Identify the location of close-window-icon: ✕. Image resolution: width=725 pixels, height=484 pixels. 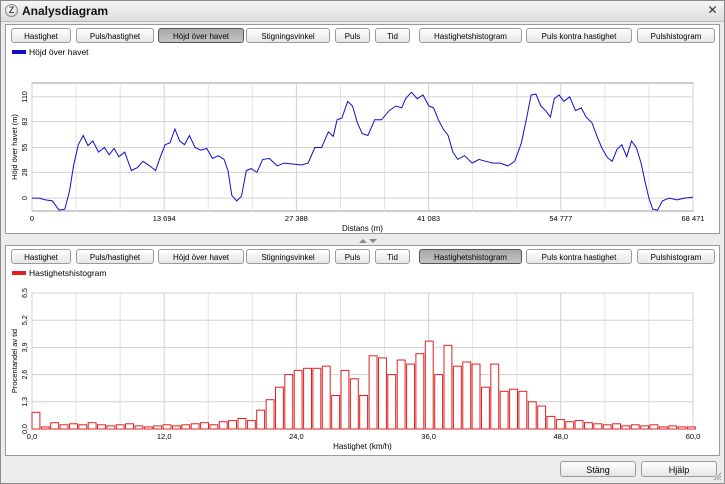
(712, 10).